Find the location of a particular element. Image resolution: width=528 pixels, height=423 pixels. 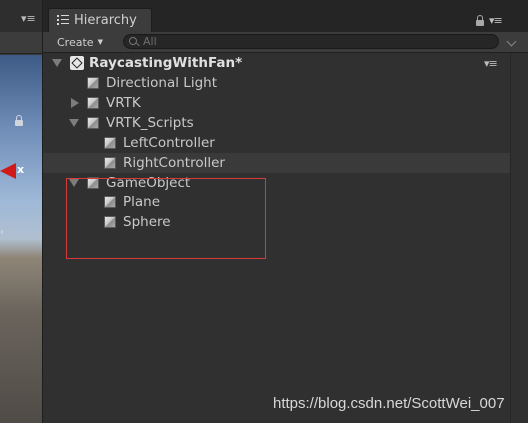

x-axis-gizmo-arrow is located at coordinates (8, 171).